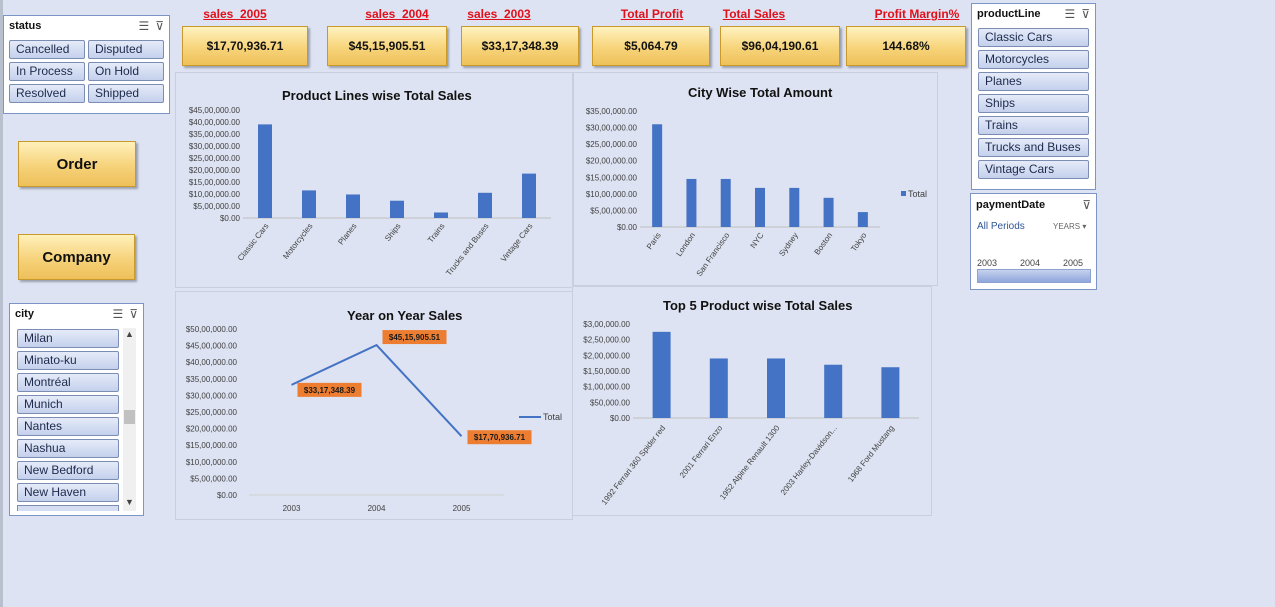 This screenshot has width=1275, height=607. I want to click on city-item-new-bedford: New Bedford, so click(68, 470).